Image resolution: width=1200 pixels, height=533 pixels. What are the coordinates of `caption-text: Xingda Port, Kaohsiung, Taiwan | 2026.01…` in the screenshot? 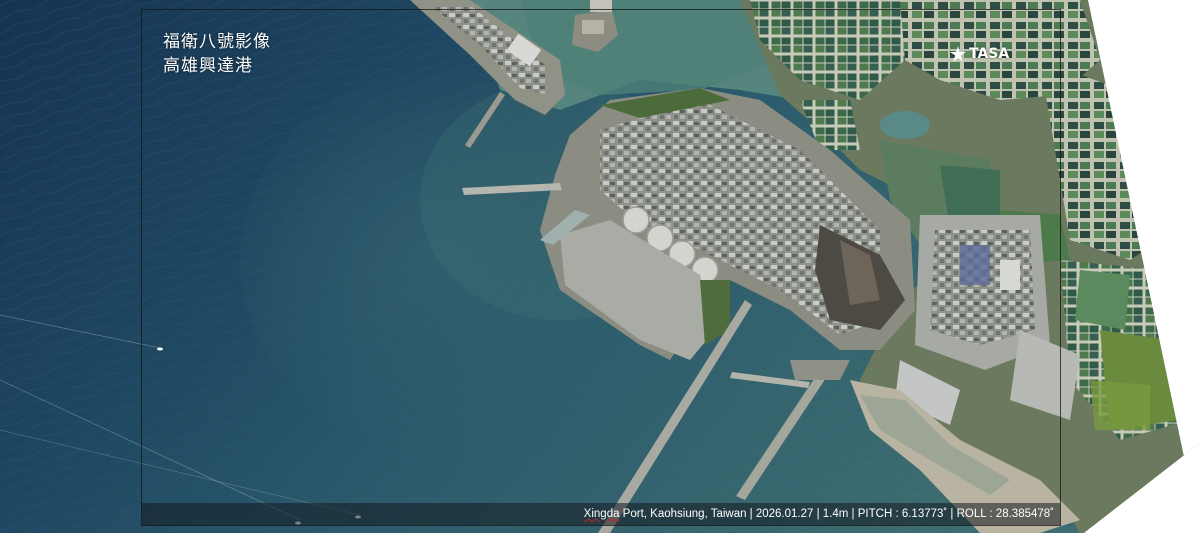 It's located at (819, 514).